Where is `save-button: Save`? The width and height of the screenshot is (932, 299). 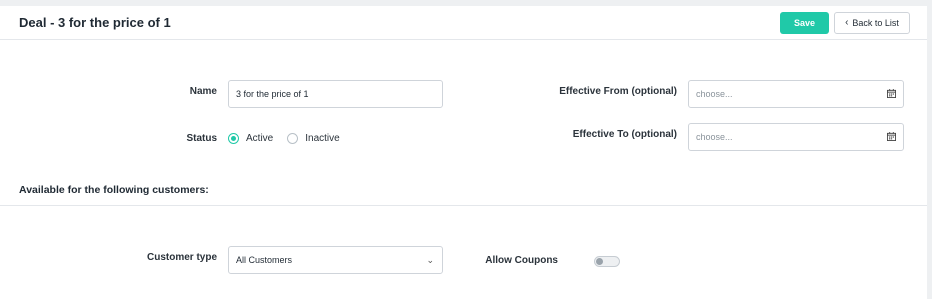
save-button: Save is located at coordinates (804, 23).